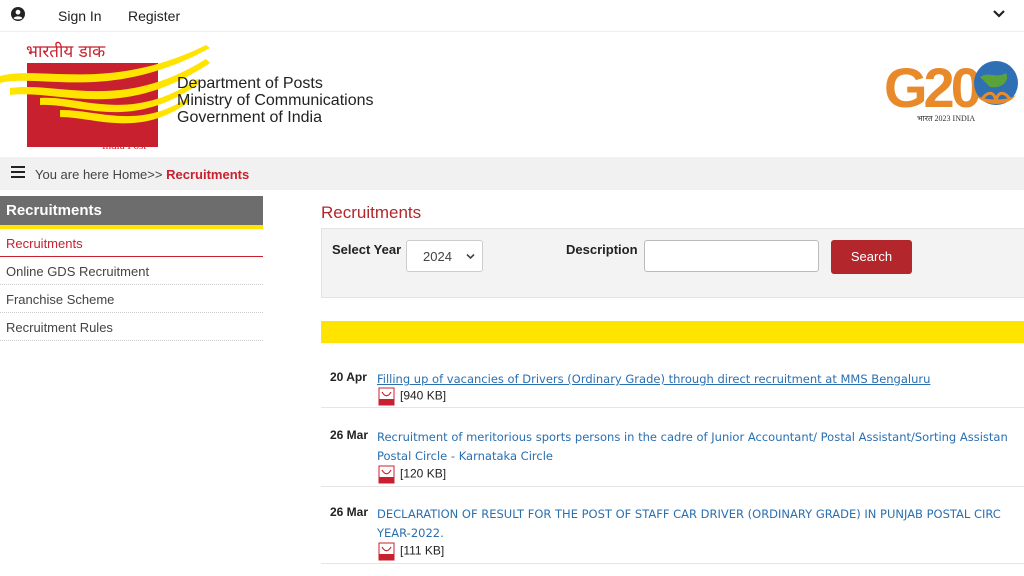  I want to click on year-label: Select Year, so click(367, 249).